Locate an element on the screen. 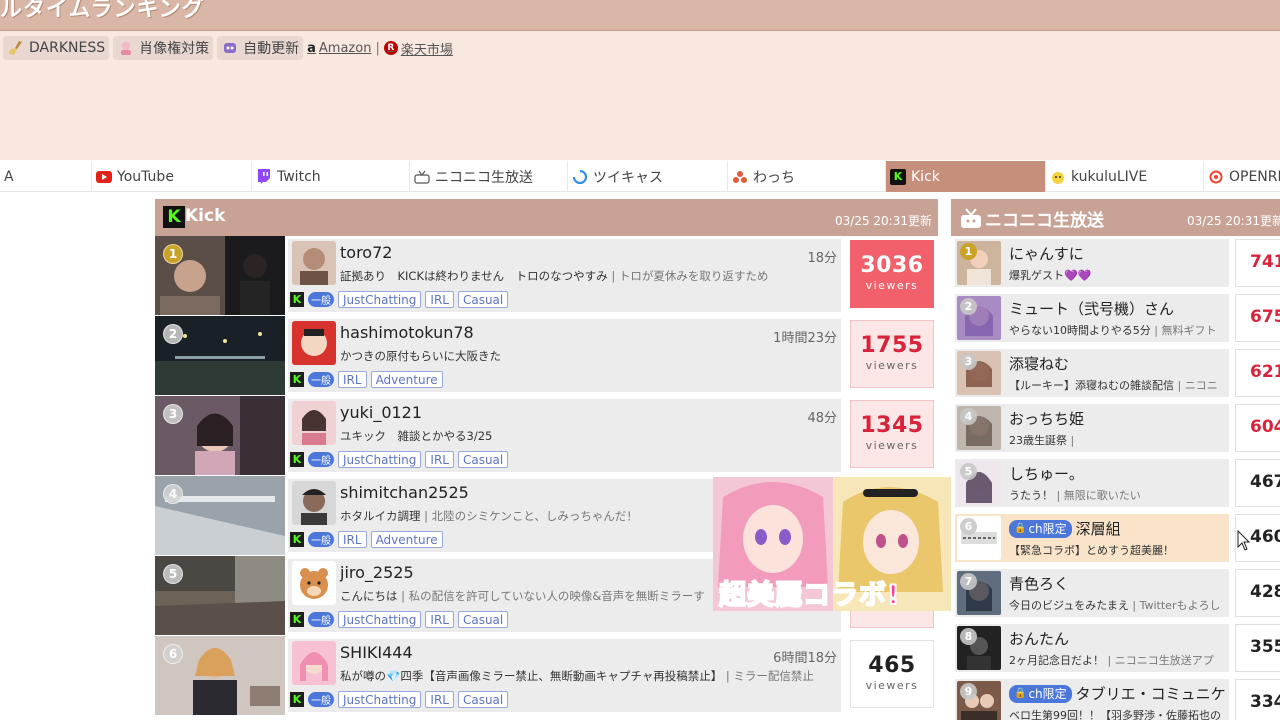 This screenshot has width=1280, height=720. portrait-icon is located at coordinates (126, 48).